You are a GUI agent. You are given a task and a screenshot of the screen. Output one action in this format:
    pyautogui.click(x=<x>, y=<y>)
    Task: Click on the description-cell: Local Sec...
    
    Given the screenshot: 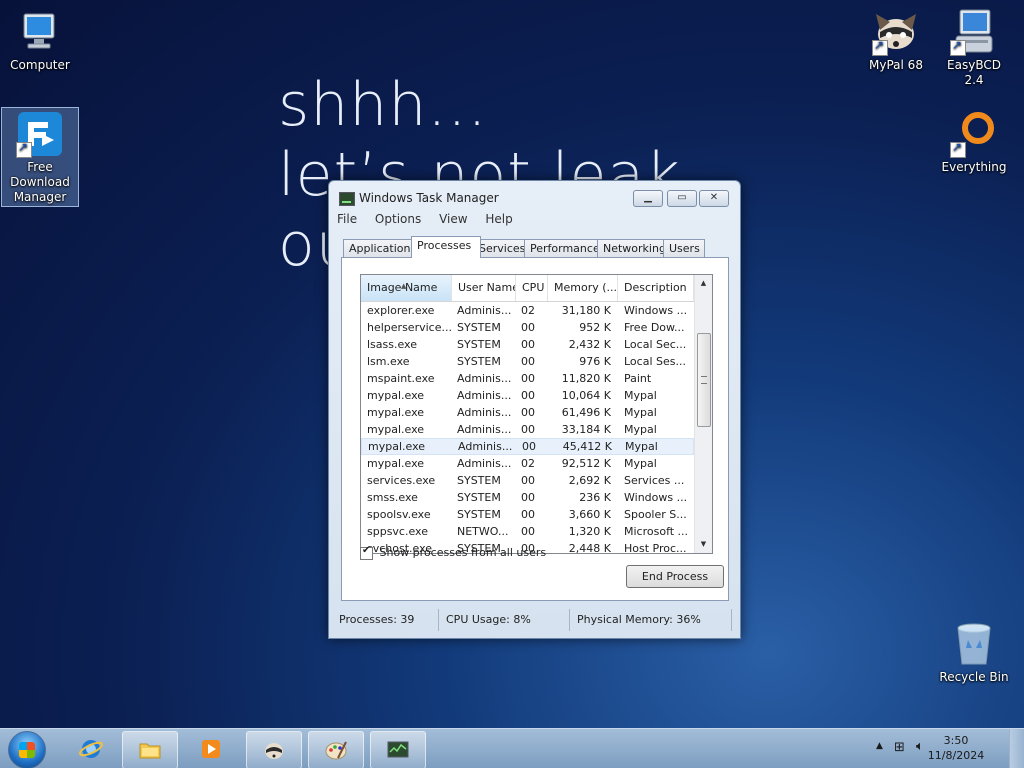 What is the action you would take?
    pyautogui.click(x=655, y=344)
    